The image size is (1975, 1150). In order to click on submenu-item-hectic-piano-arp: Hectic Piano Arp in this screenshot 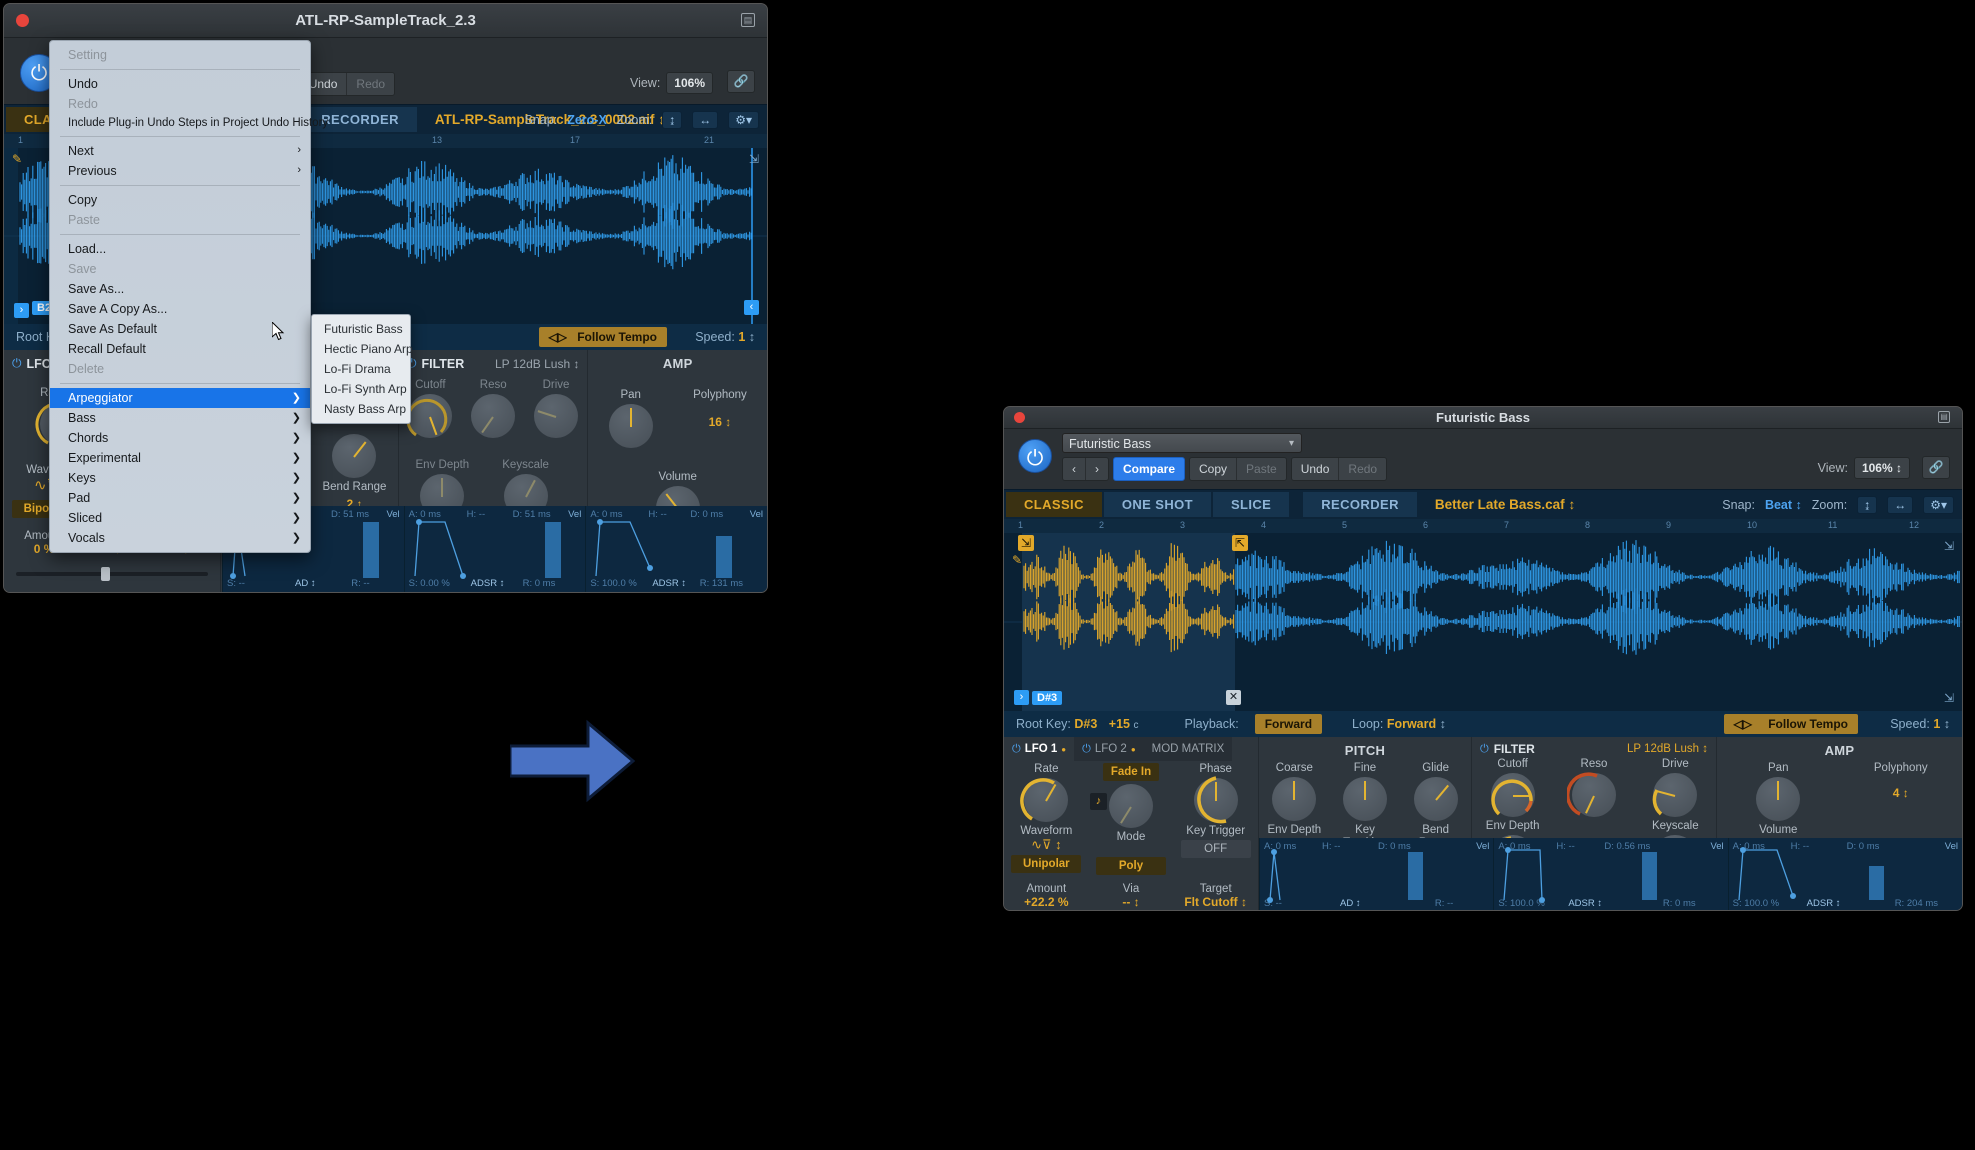, I will do `click(362, 349)`.